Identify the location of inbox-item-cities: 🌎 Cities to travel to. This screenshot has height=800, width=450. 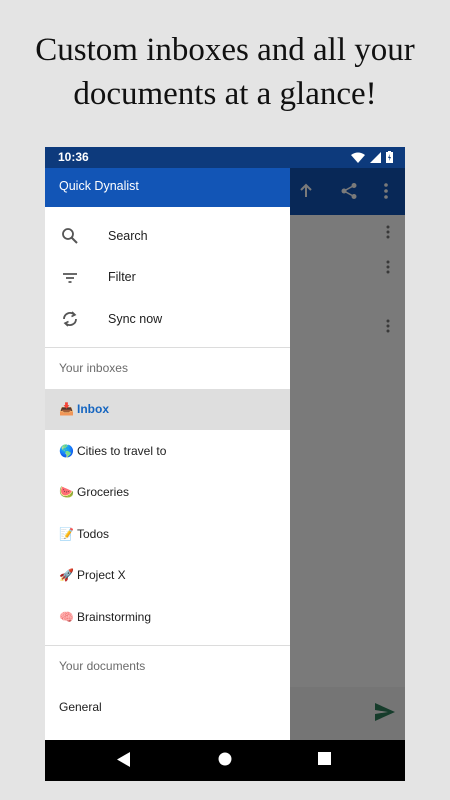
(167, 451).